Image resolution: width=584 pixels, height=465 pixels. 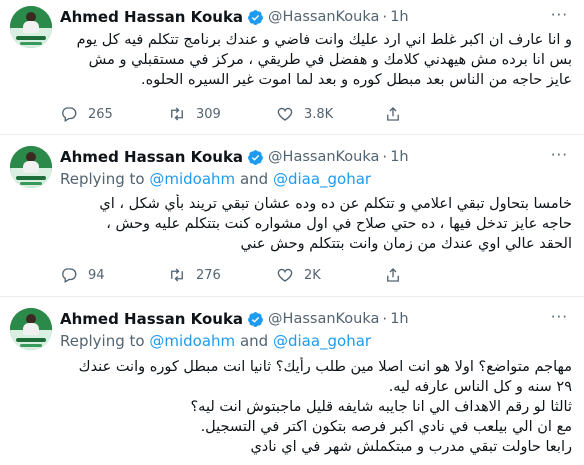 I want to click on retweet-button: 276, so click(x=222, y=275).